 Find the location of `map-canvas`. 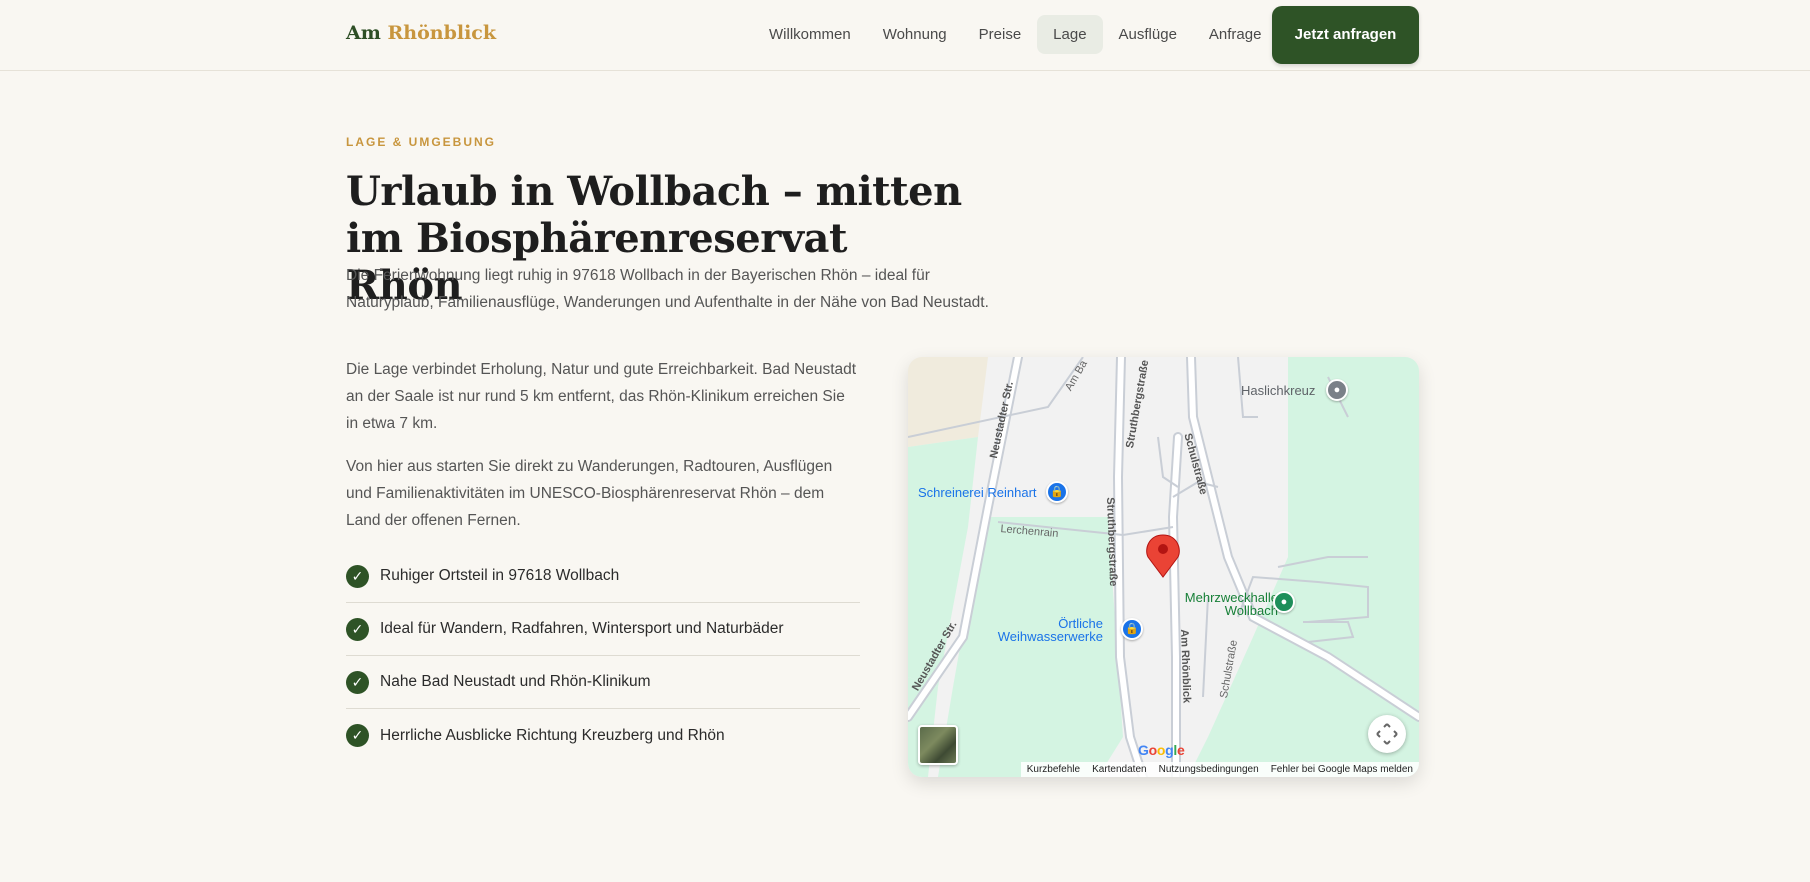

map-canvas is located at coordinates (1163, 567).